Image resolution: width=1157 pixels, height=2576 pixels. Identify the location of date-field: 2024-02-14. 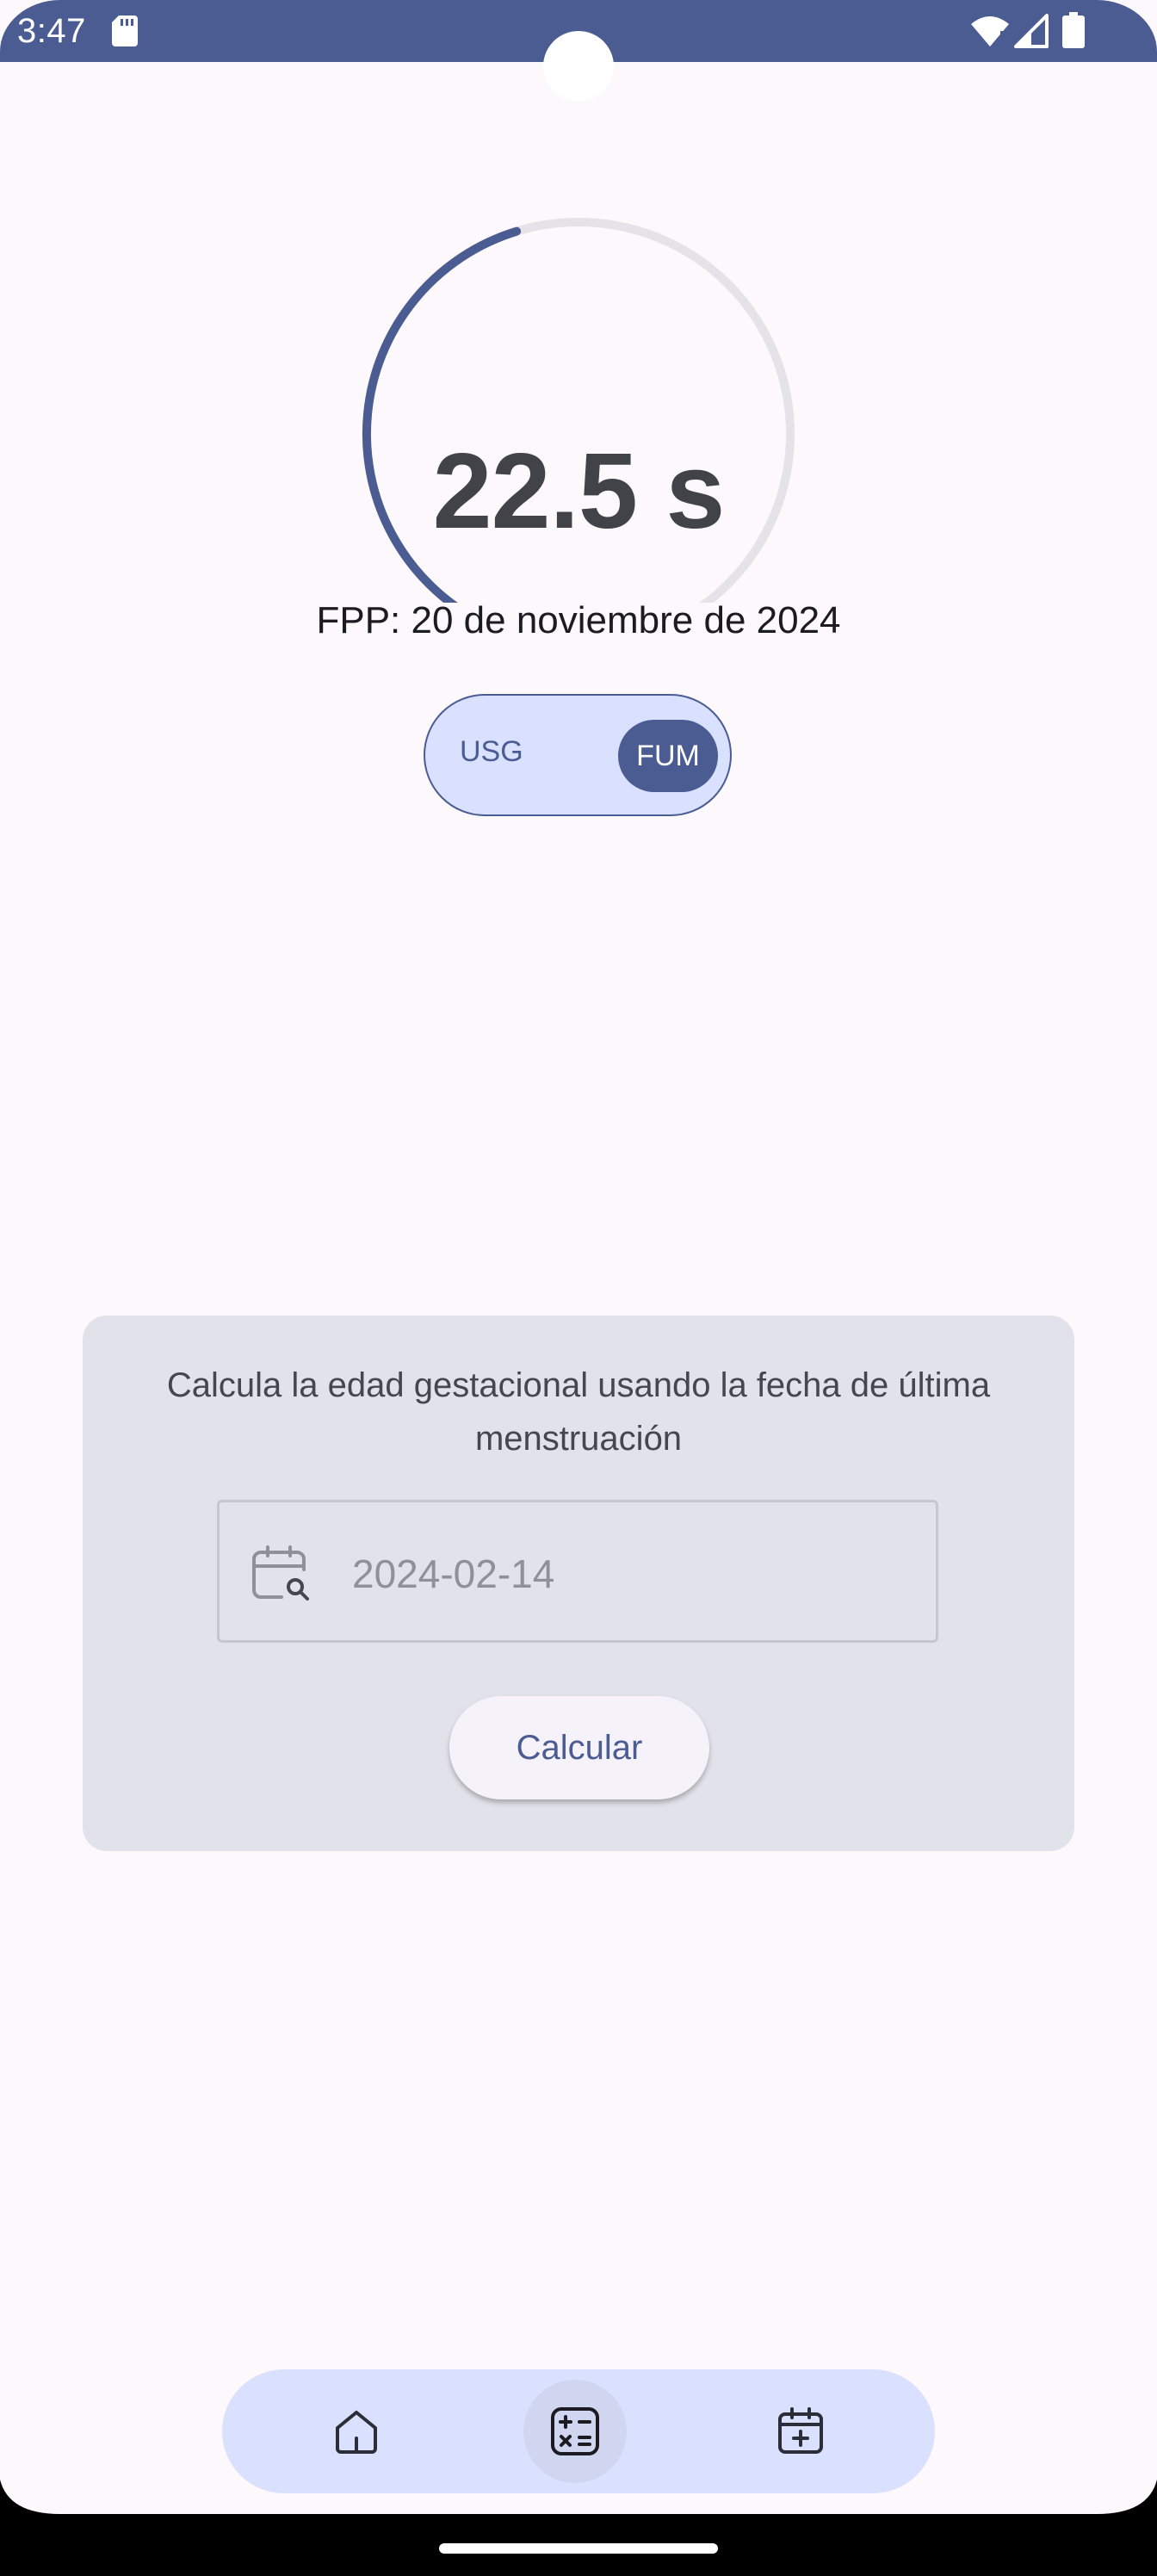
(578, 1571).